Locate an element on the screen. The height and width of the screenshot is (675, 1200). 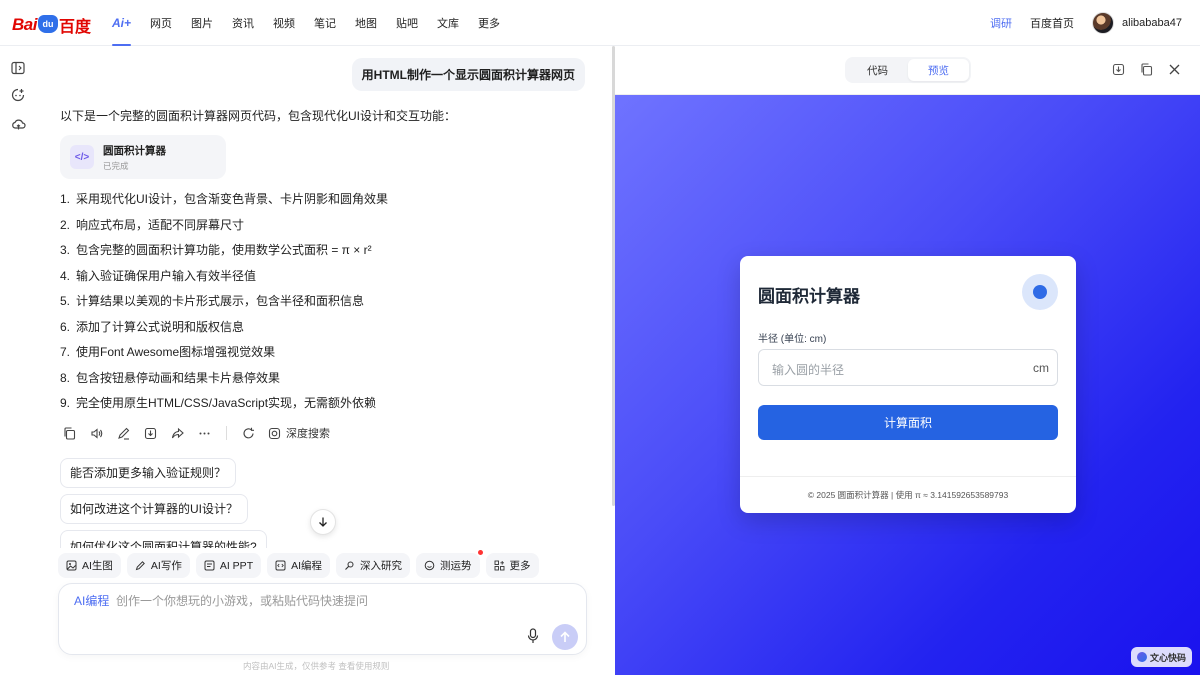
more-icon is located at coordinates (204, 433).